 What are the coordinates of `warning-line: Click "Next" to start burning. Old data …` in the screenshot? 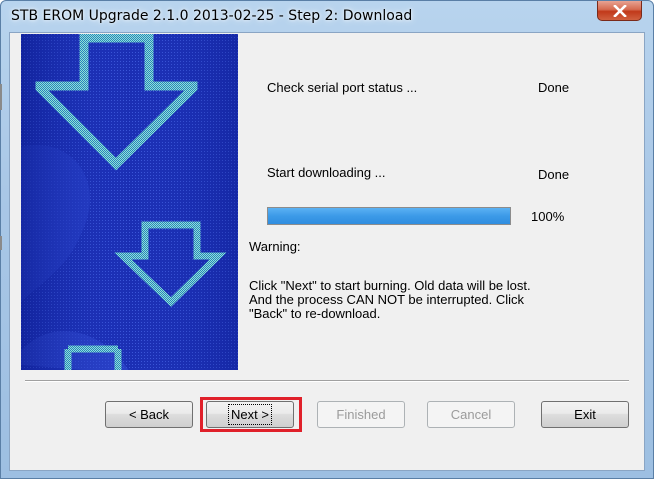 It's located at (390, 285).